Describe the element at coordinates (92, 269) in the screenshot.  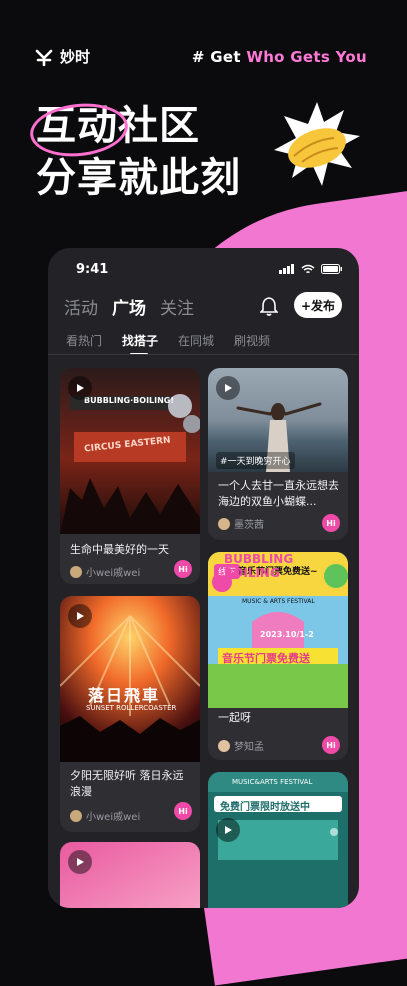
I see `status-time: 9:41` at that location.